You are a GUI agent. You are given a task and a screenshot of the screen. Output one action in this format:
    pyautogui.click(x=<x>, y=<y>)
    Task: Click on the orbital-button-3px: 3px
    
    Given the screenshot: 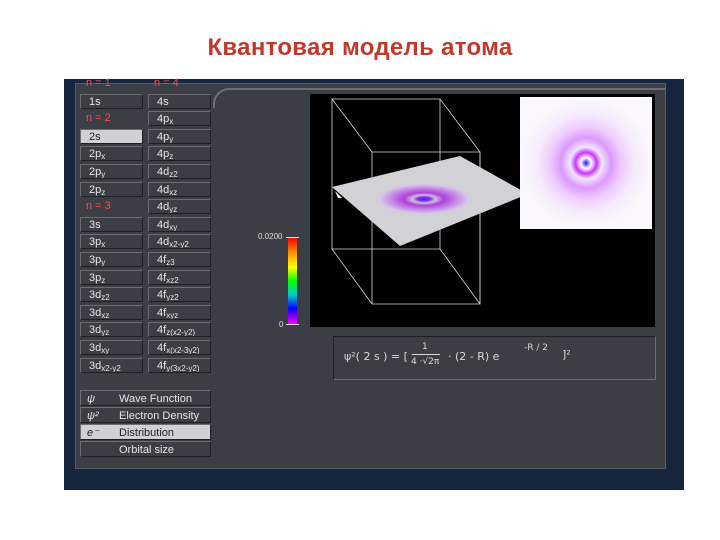 What is the action you would take?
    pyautogui.click(x=111, y=241)
    